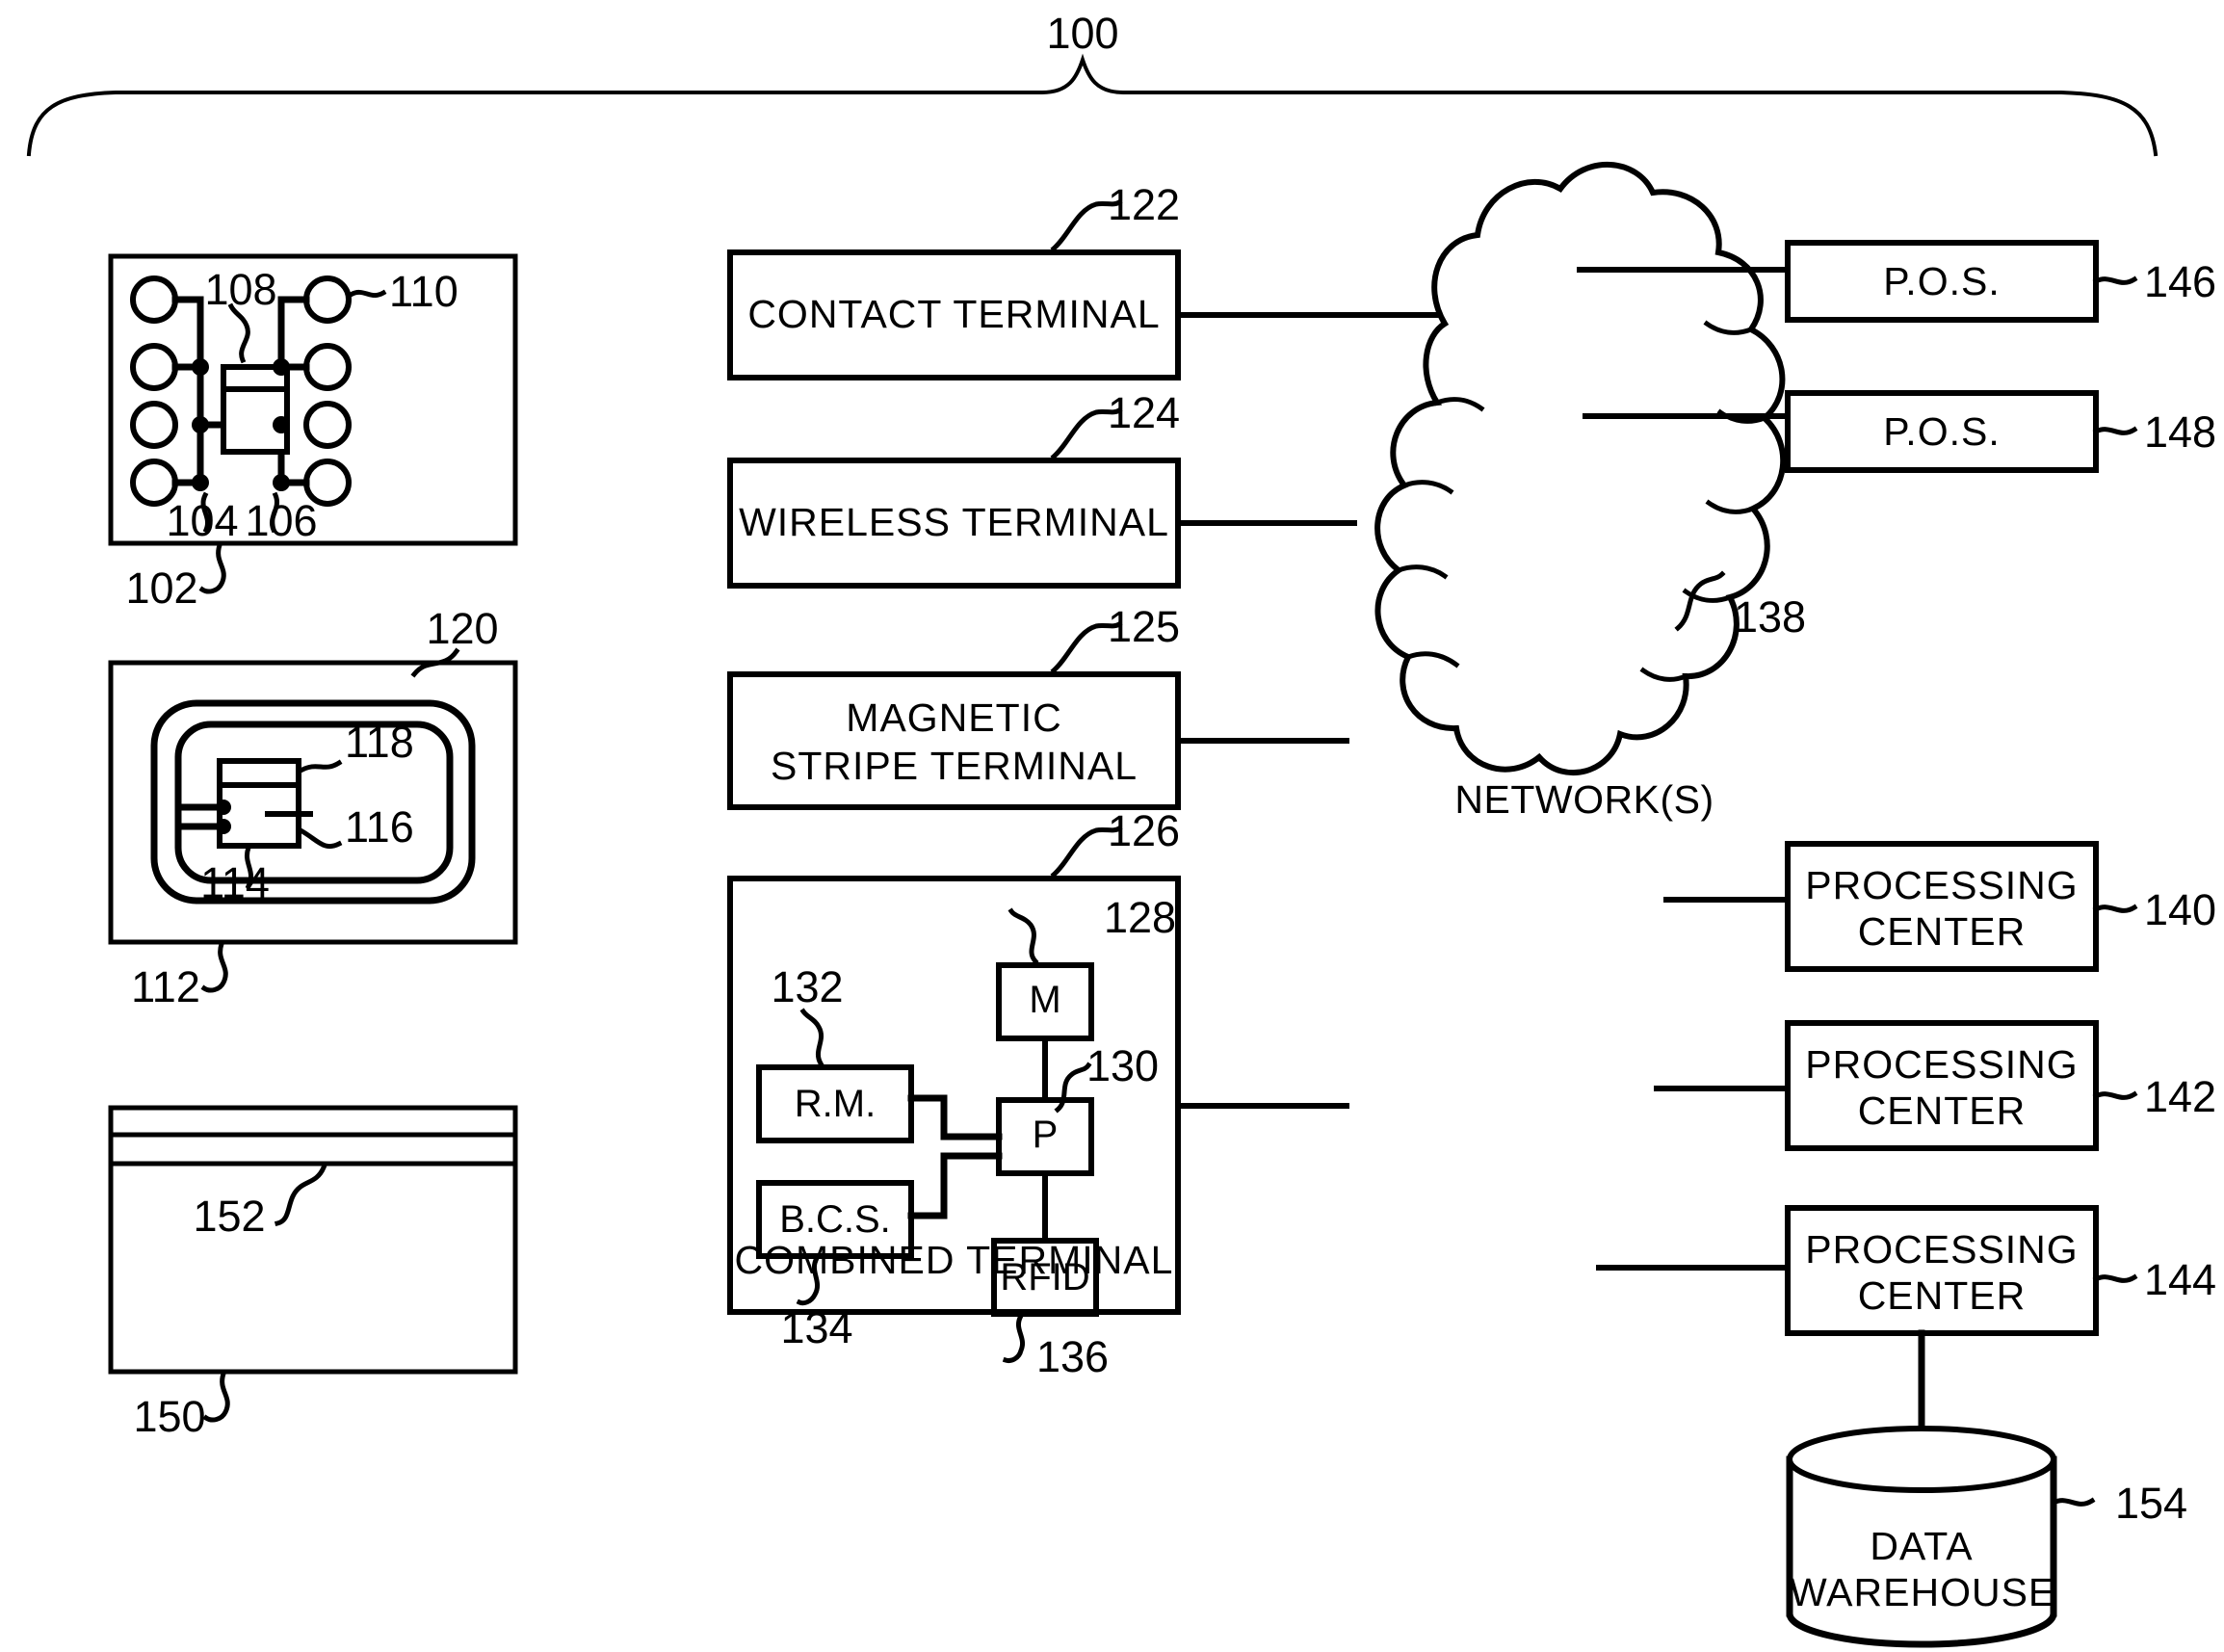  Describe the element at coordinates (462, 628) in the screenshot. I see `ref-120-card-outline: 120` at that location.